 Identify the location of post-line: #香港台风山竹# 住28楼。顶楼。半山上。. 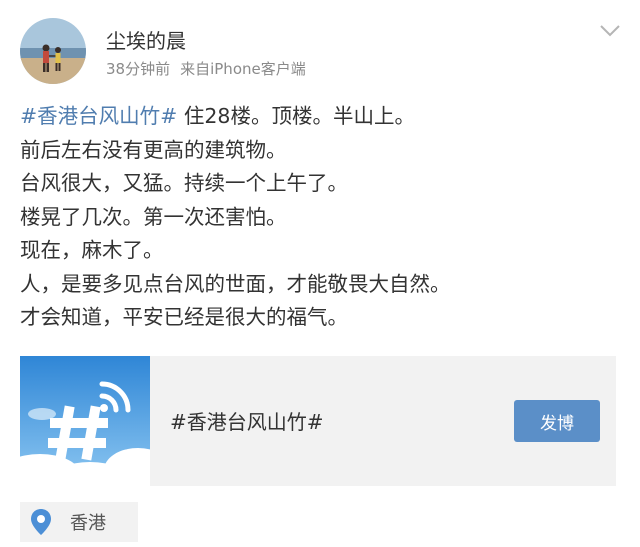
(325, 117).